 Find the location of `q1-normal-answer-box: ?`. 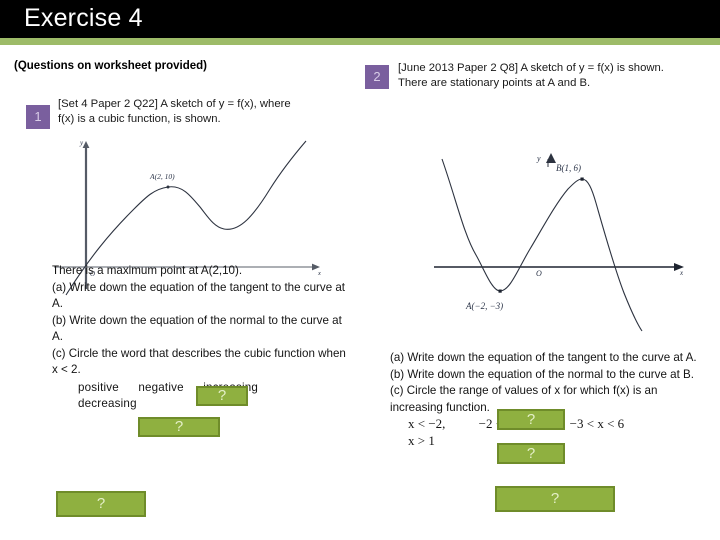

q1-normal-answer-box: ? is located at coordinates (179, 427).